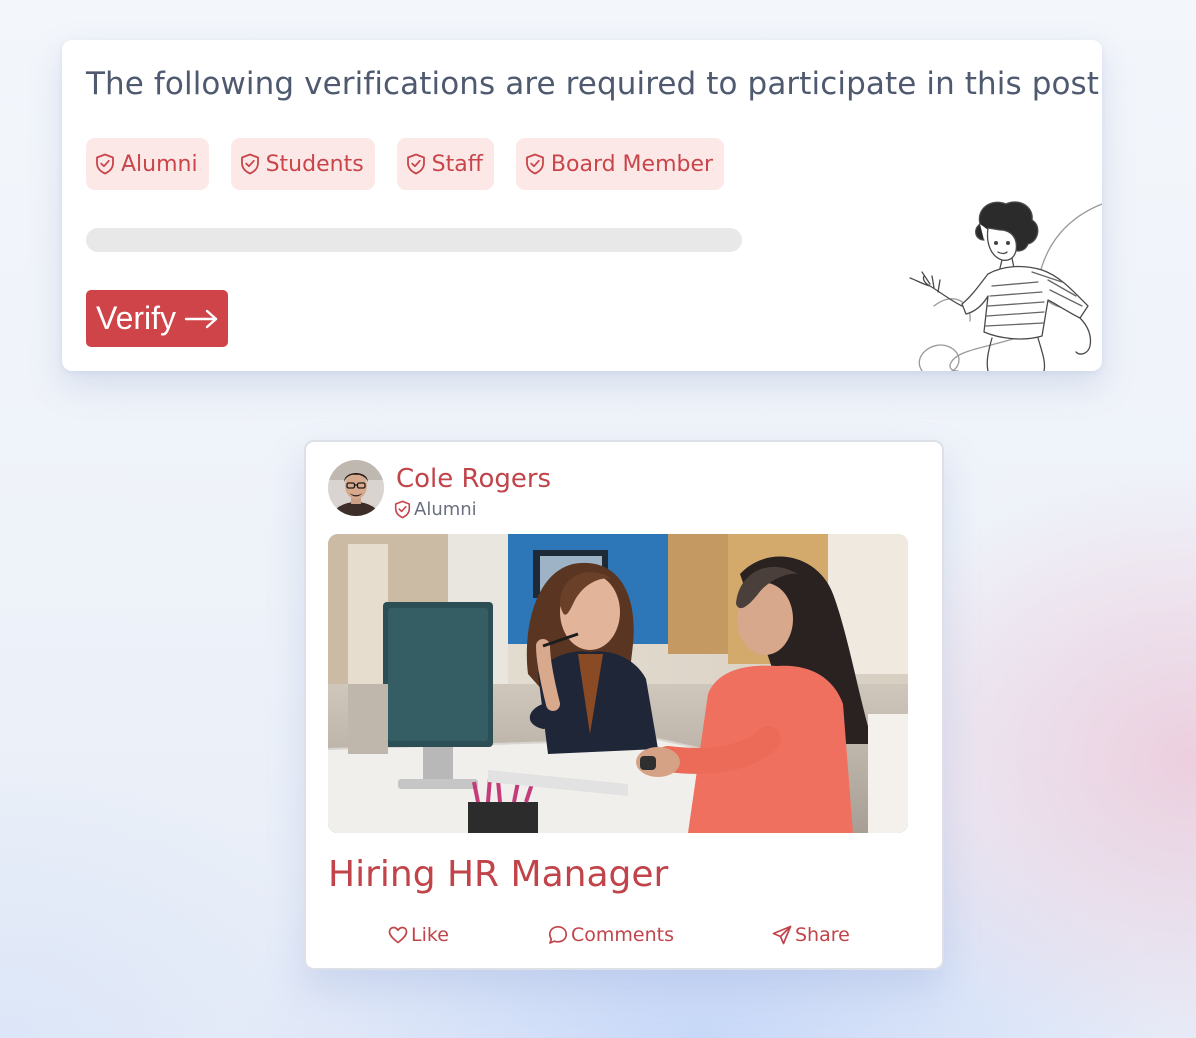  What do you see at coordinates (822, 935) in the screenshot?
I see `share-label: Share` at bounding box center [822, 935].